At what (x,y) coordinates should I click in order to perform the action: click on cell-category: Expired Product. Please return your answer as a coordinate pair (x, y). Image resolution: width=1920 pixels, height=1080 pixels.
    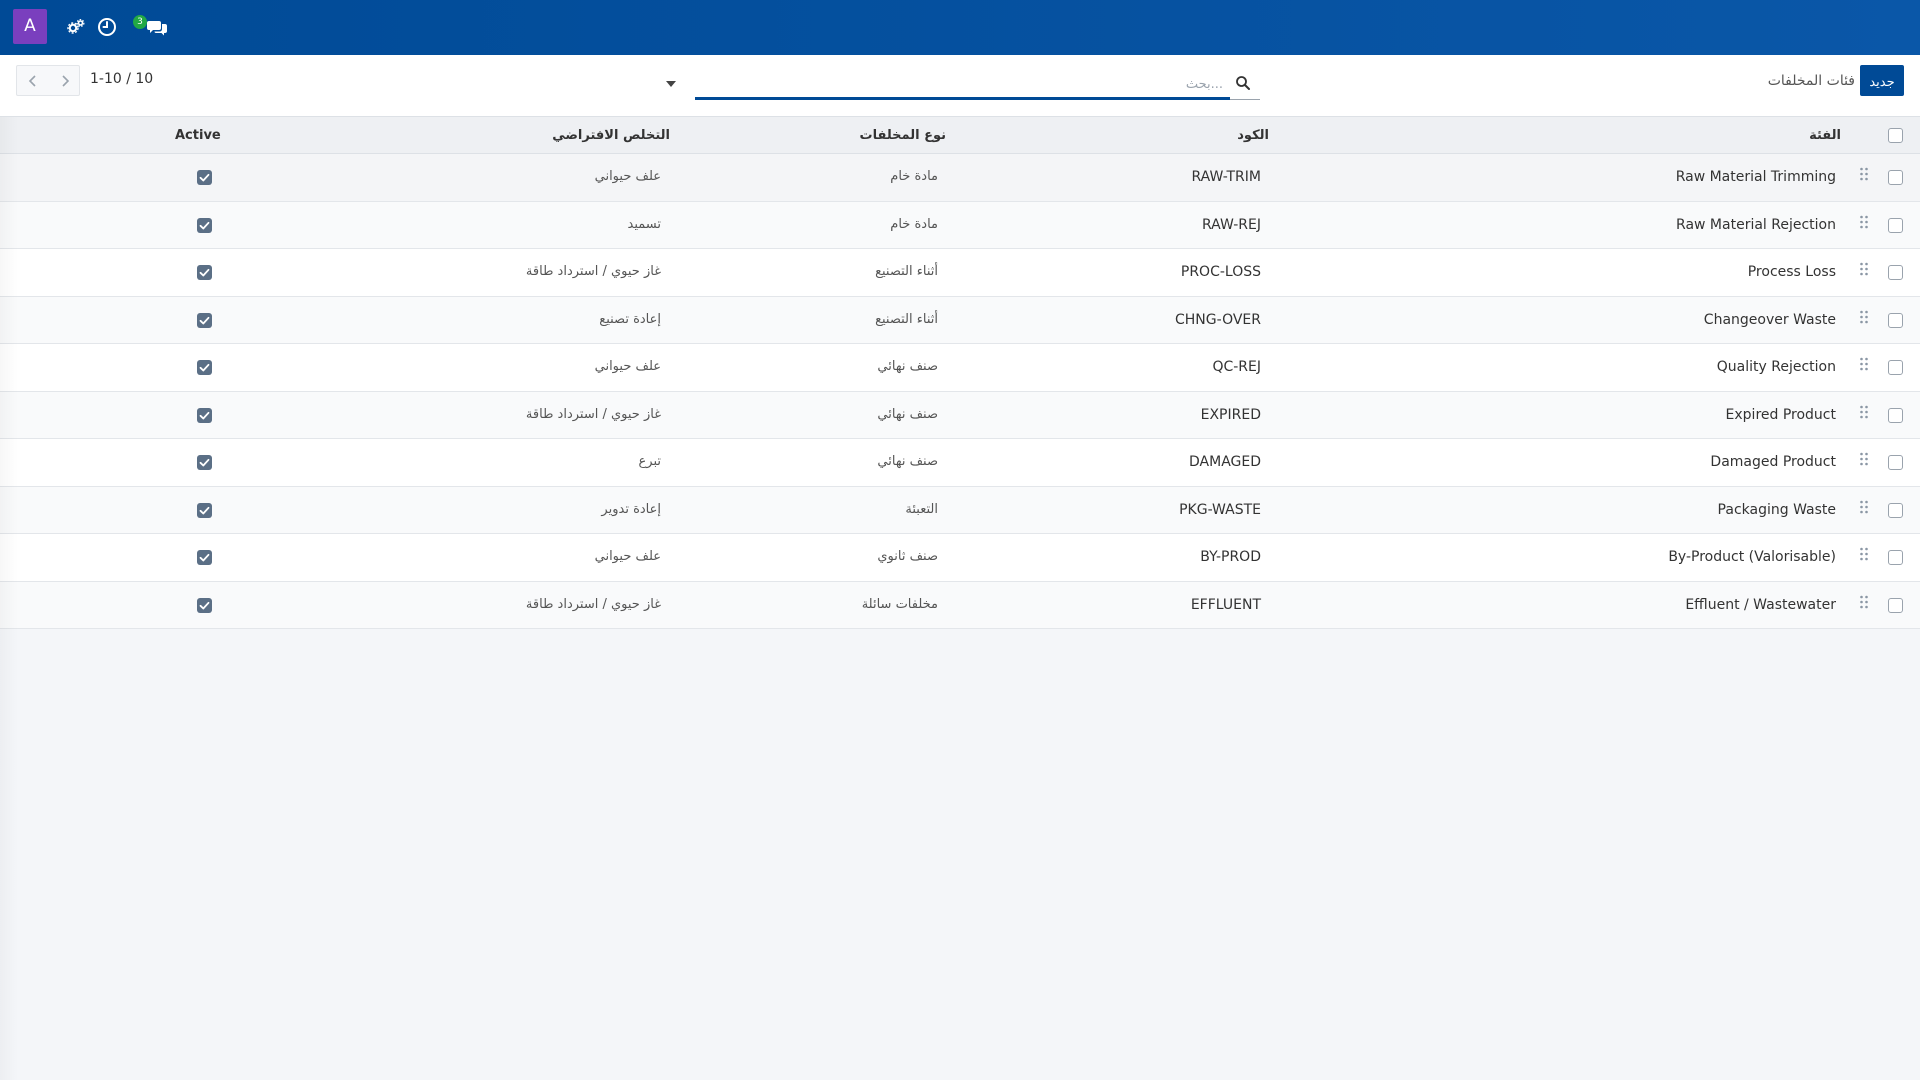
    Looking at the image, I should click on (1780, 414).